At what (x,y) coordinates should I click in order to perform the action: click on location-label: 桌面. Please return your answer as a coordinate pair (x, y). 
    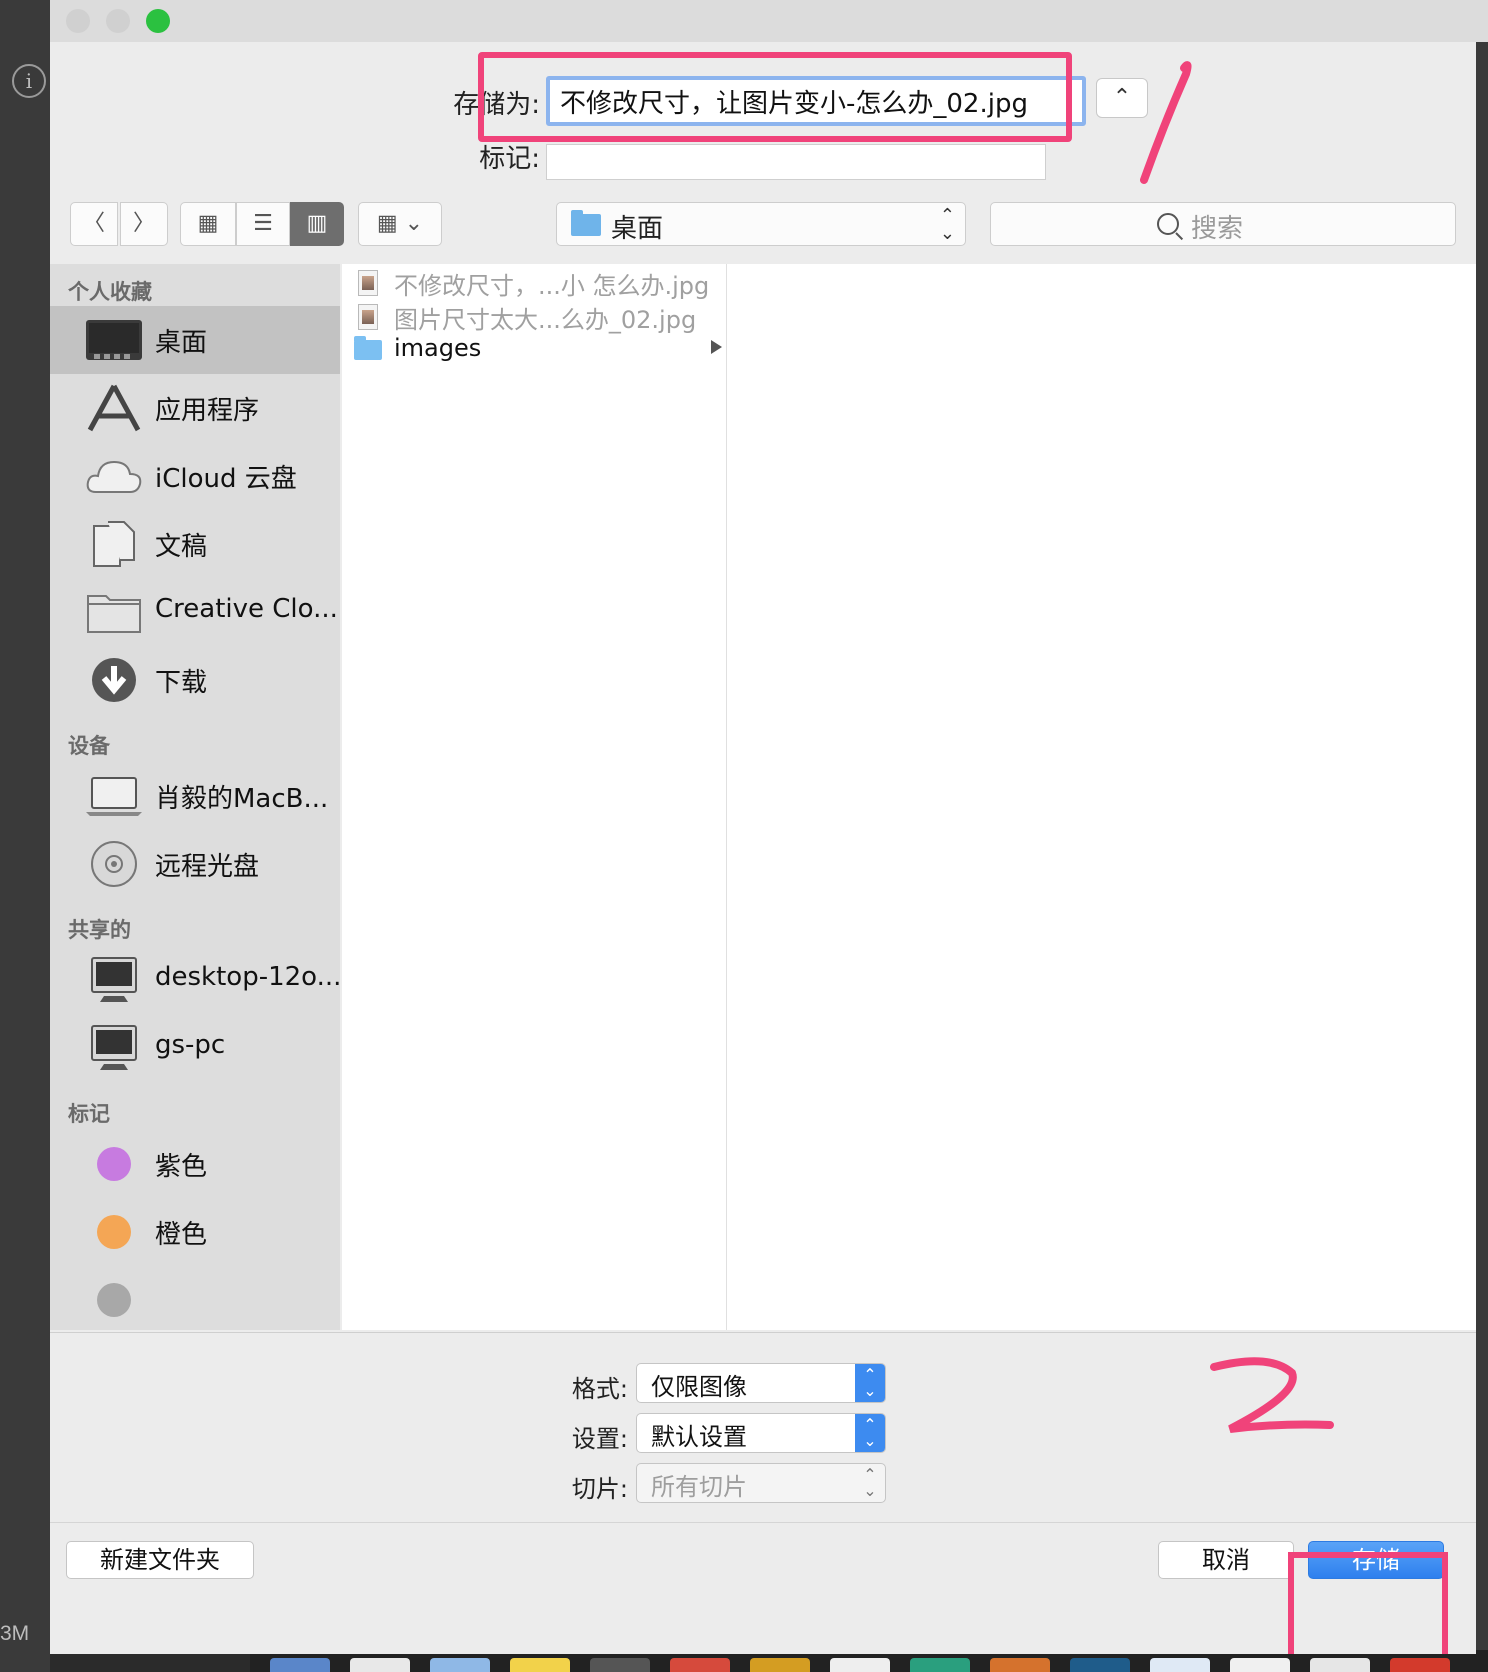
    Looking at the image, I should click on (637, 229).